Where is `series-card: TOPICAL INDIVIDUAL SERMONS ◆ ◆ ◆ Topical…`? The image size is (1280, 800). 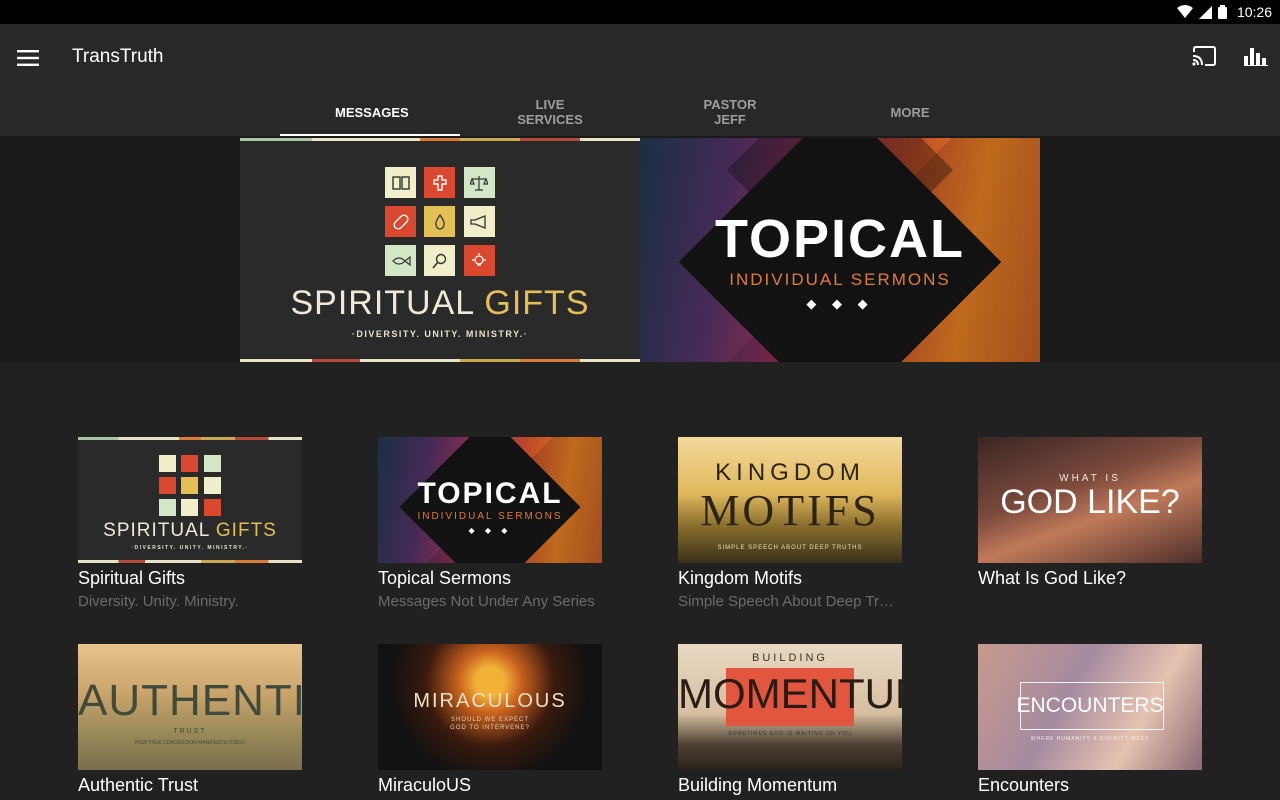 series-card: TOPICAL INDIVIDUAL SERMONS ◆ ◆ ◆ Topical… is located at coordinates (490, 523).